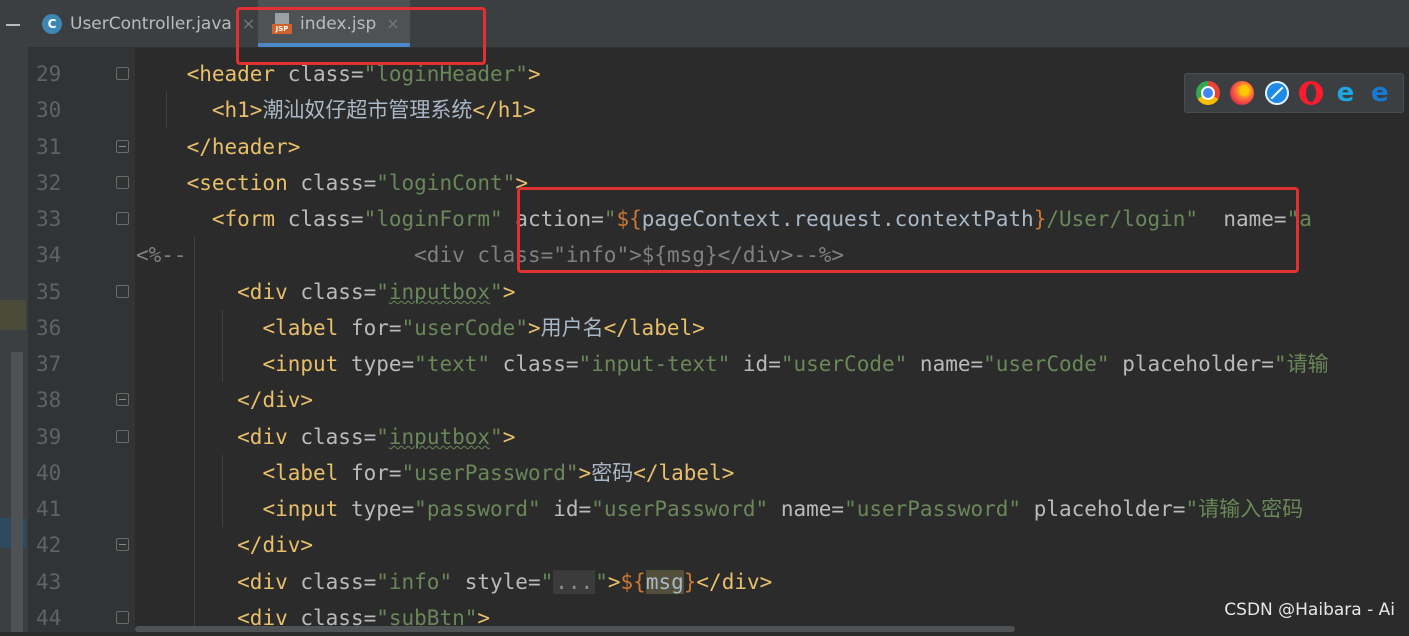 This screenshot has width=1409, height=636. I want to click on watermark: CSDN @Haibara - Ai, so click(1309, 610).